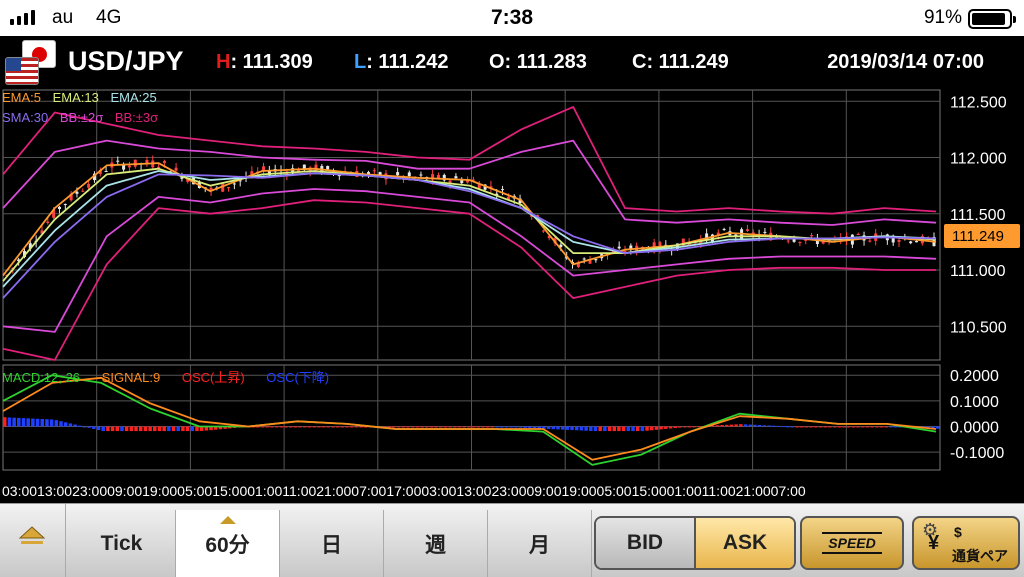 The width and height of the screenshot is (1024, 577). What do you see at coordinates (958, 532) in the screenshot?
I see `dollar-icon: $` at bounding box center [958, 532].